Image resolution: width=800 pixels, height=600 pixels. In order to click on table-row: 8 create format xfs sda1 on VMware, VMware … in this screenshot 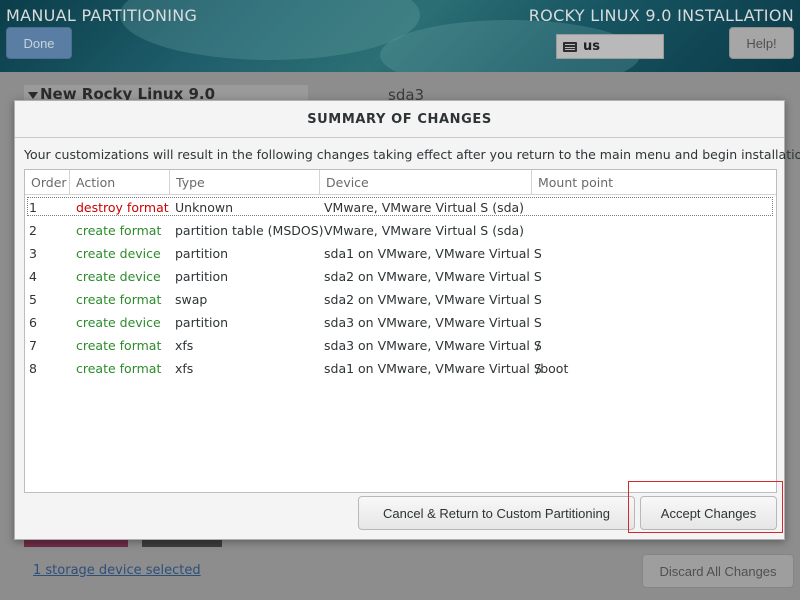, I will do `click(400, 368)`.